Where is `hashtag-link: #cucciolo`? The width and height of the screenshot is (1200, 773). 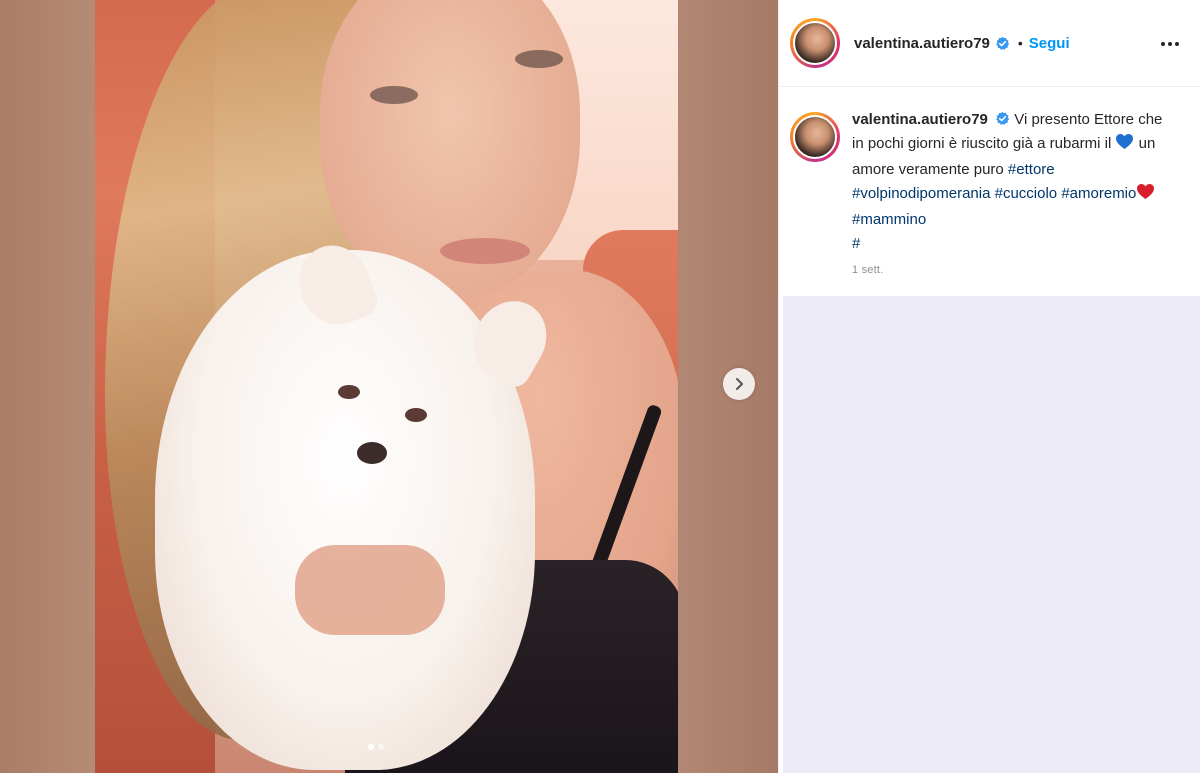
hashtag-link: #cucciolo is located at coordinates (1026, 193).